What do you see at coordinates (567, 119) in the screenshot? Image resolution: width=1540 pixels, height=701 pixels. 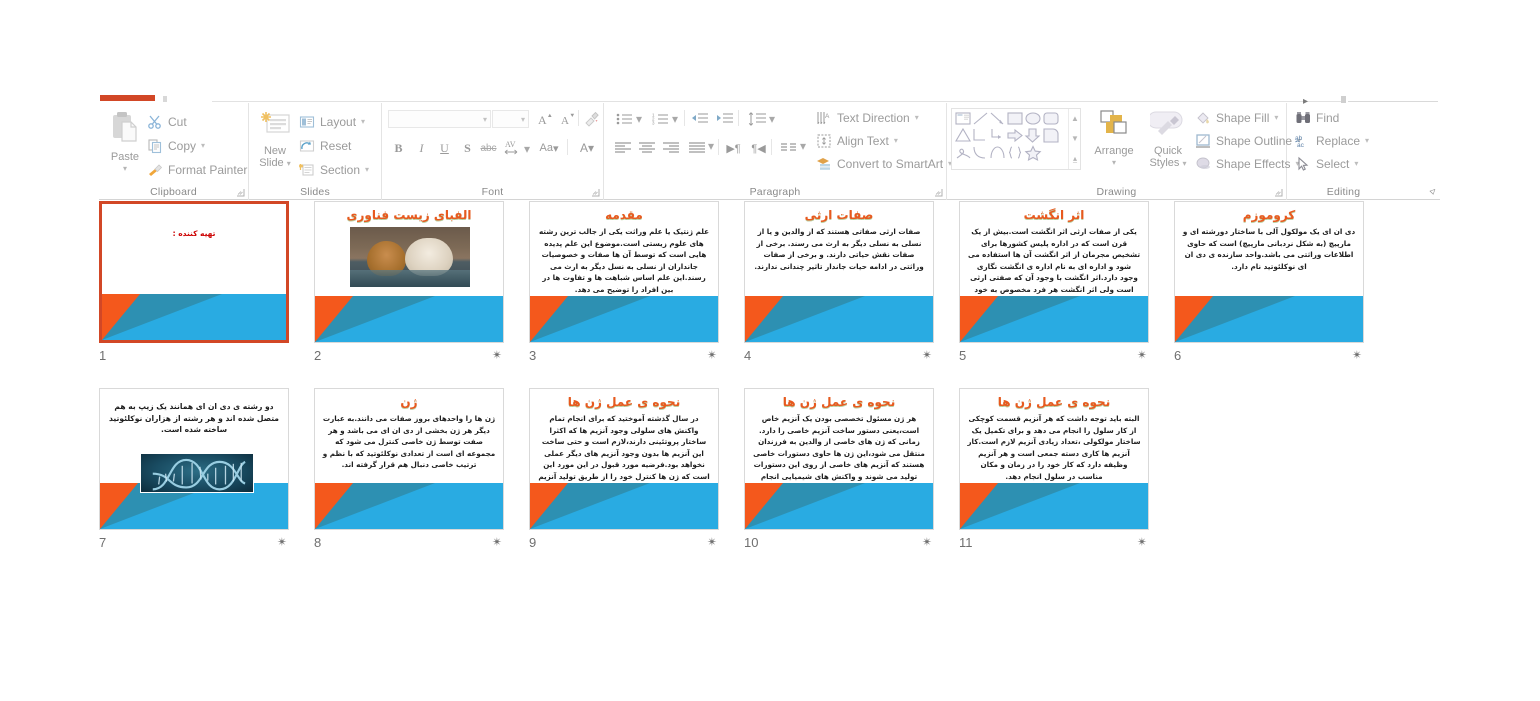 I see `decrease-font-size-button: A` at bounding box center [567, 119].